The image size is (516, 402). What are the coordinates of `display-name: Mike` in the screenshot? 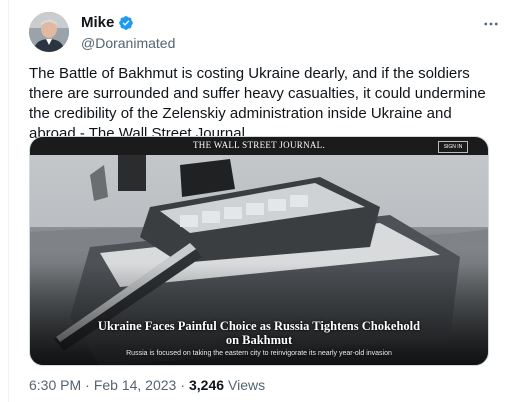 It's located at (97, 22).